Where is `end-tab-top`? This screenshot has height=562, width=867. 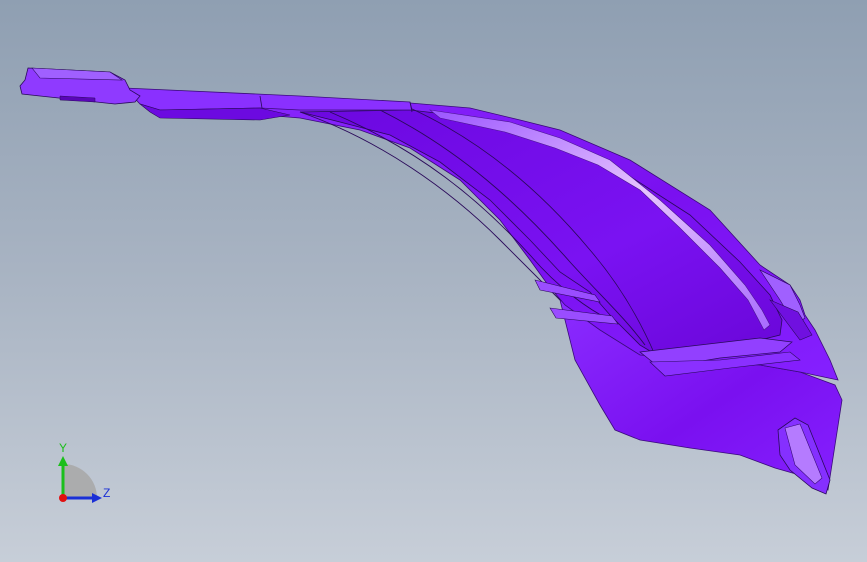
end-tab-top is located at coordinates (77, 74).